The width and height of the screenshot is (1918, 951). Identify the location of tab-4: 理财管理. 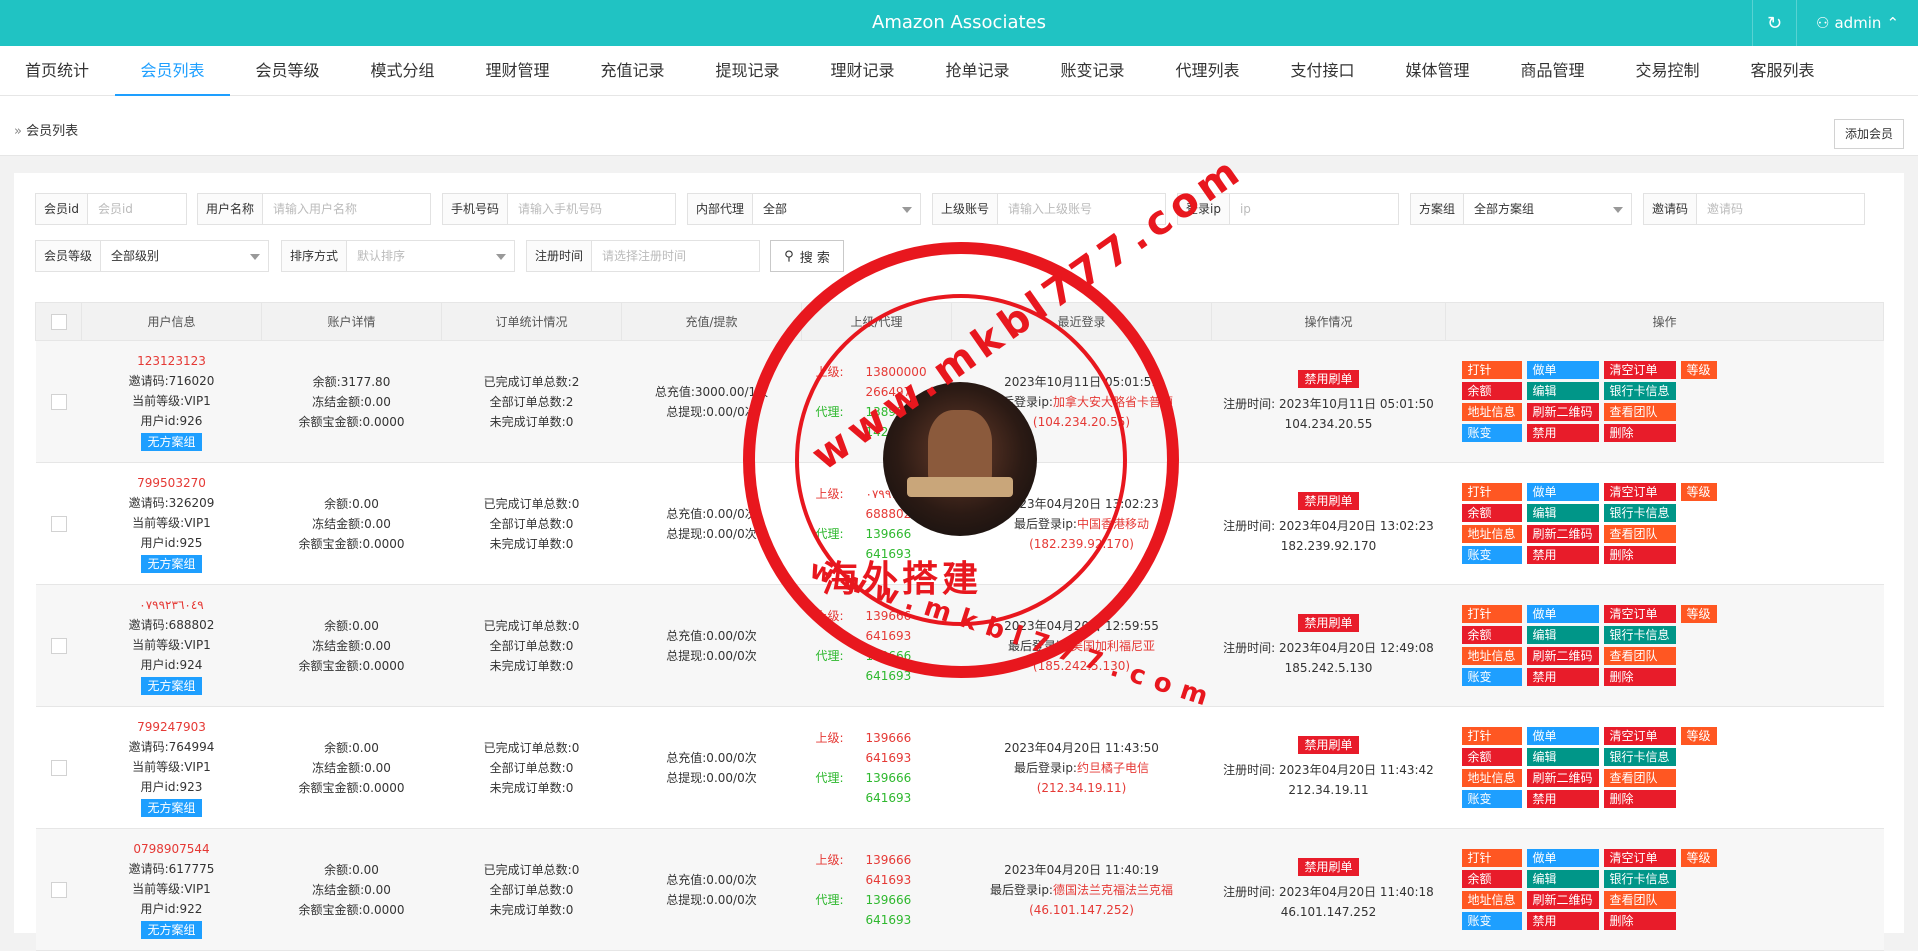
(517, 71).